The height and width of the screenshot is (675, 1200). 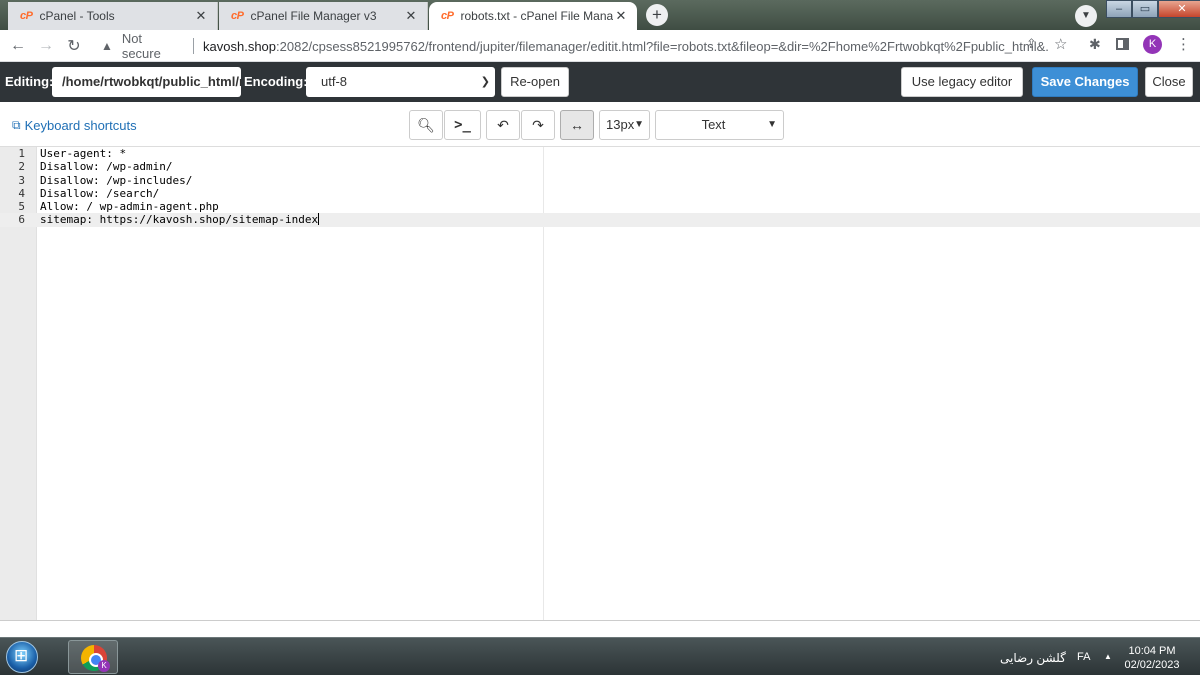 What do you see at coordinates (1033, 658) in the screenshot?
I see `tray-user-name: گلشن رضایی` at bounding box center [1033, 658].